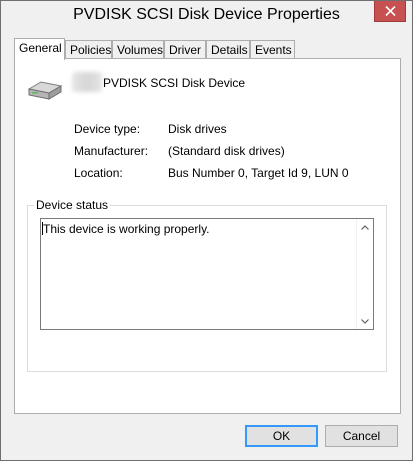  What do you see at coordinates (361, 436) in the screenshot?
I see `cancel-button: Cancel` at bounding box center [361, 436].